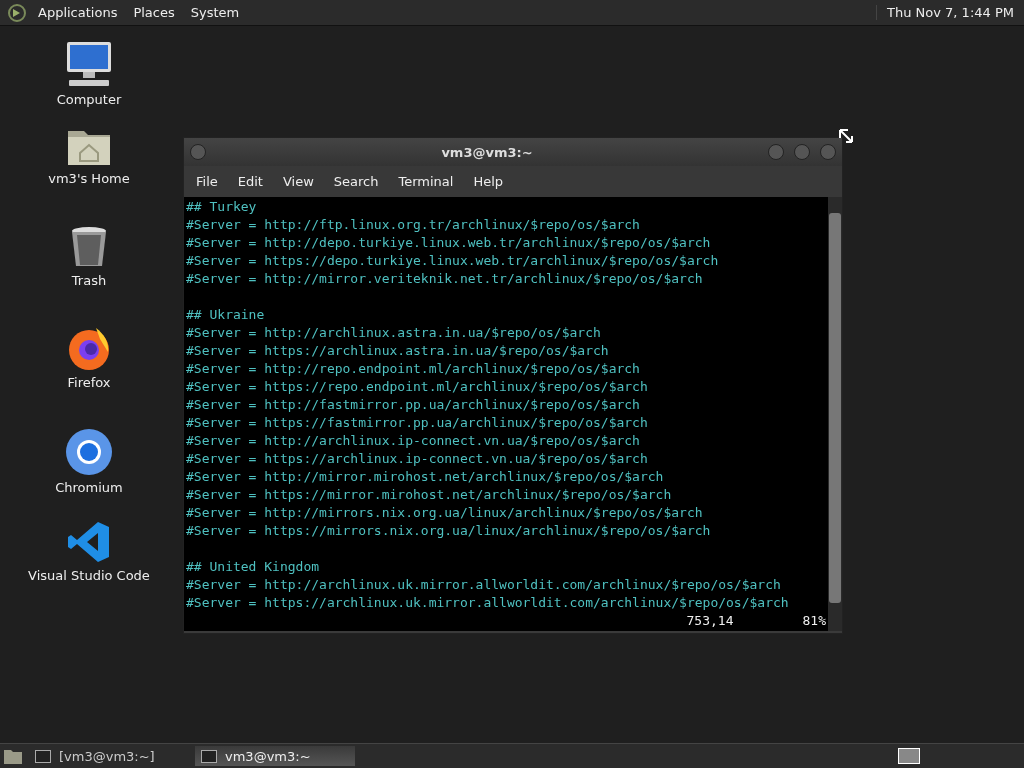 The image size is (1024, 768). Describe the element at coordinates (13, 756) in the screenshot. I see `show-desktop-icon` at that location.